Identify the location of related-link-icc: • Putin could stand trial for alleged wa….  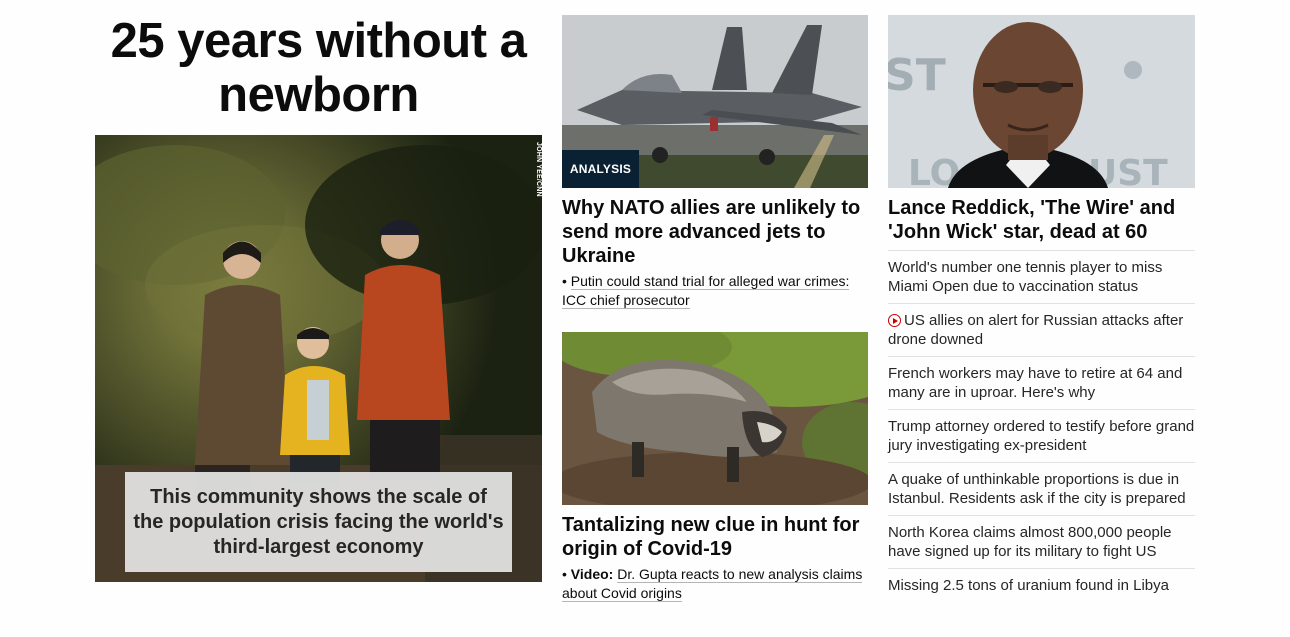
(715, 291).